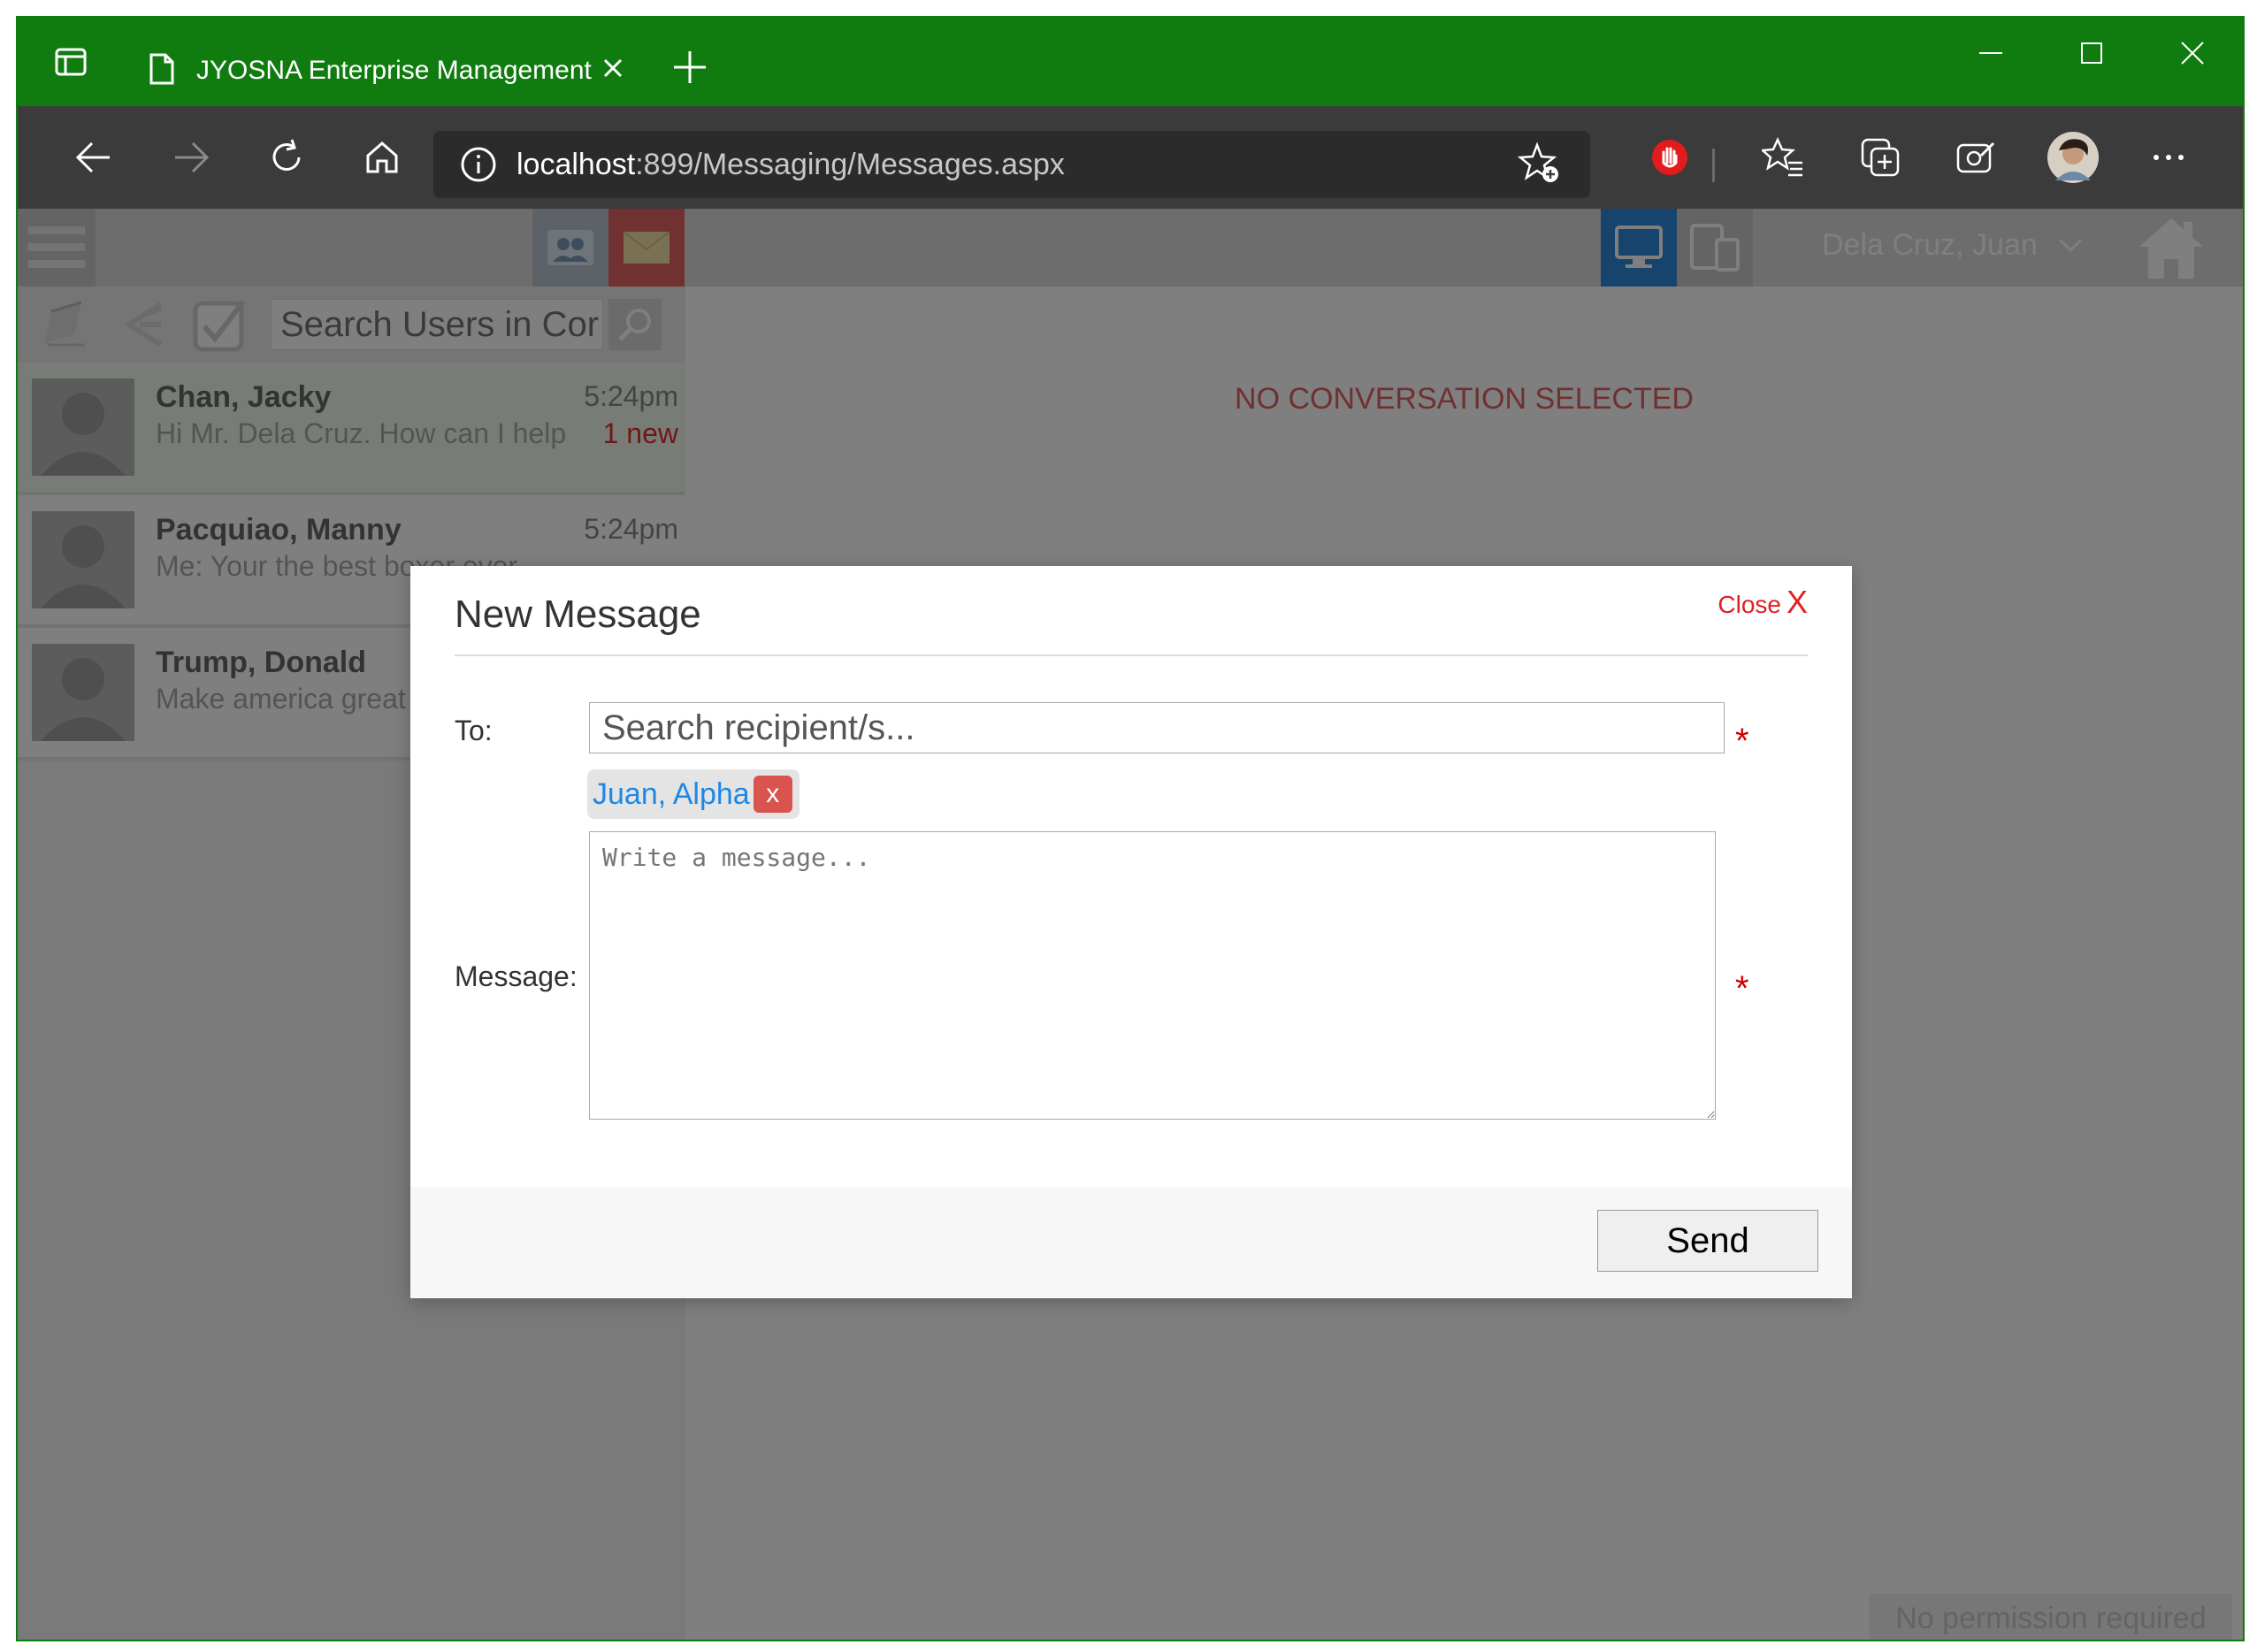  I want to click on refresh-icon, so click(287, 157).